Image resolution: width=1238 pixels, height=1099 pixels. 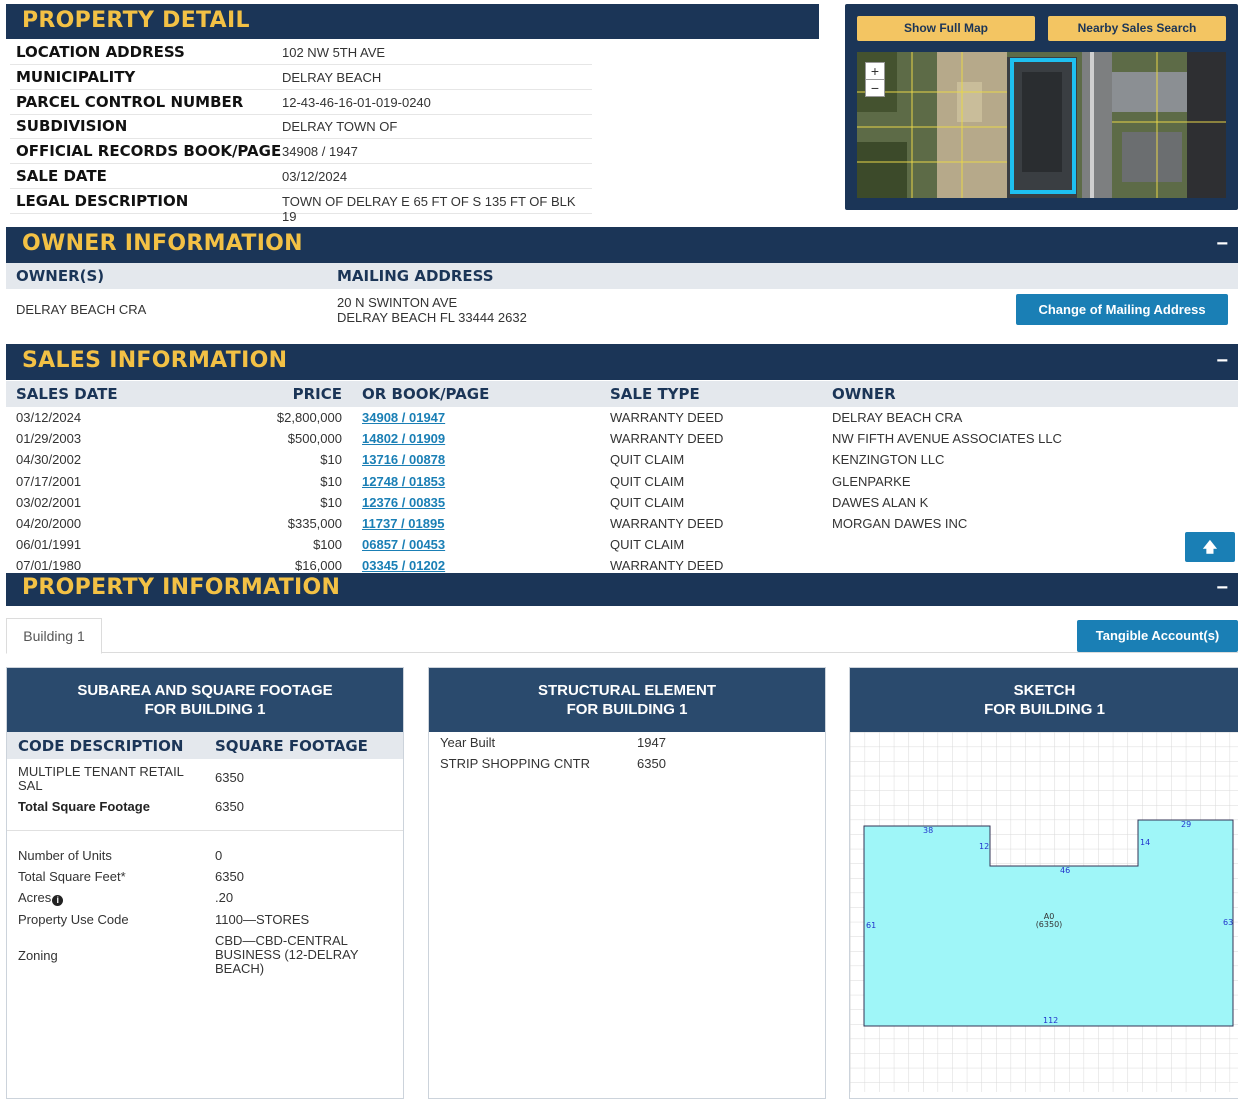 I want to click on sale-owner-header: OWNER, so click(x=864, y=394).